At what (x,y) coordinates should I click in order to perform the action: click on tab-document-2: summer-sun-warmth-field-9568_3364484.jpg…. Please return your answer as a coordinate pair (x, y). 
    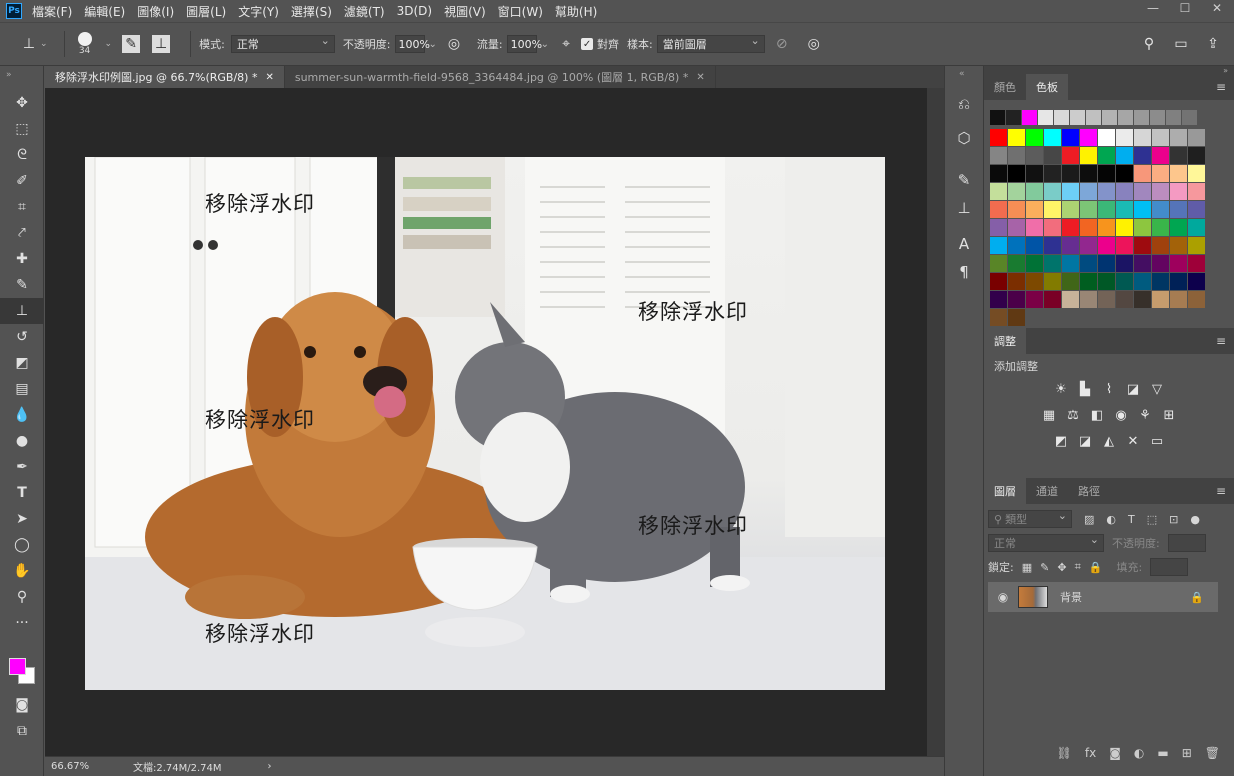
    Looking at the image, I should click on (500, 77).